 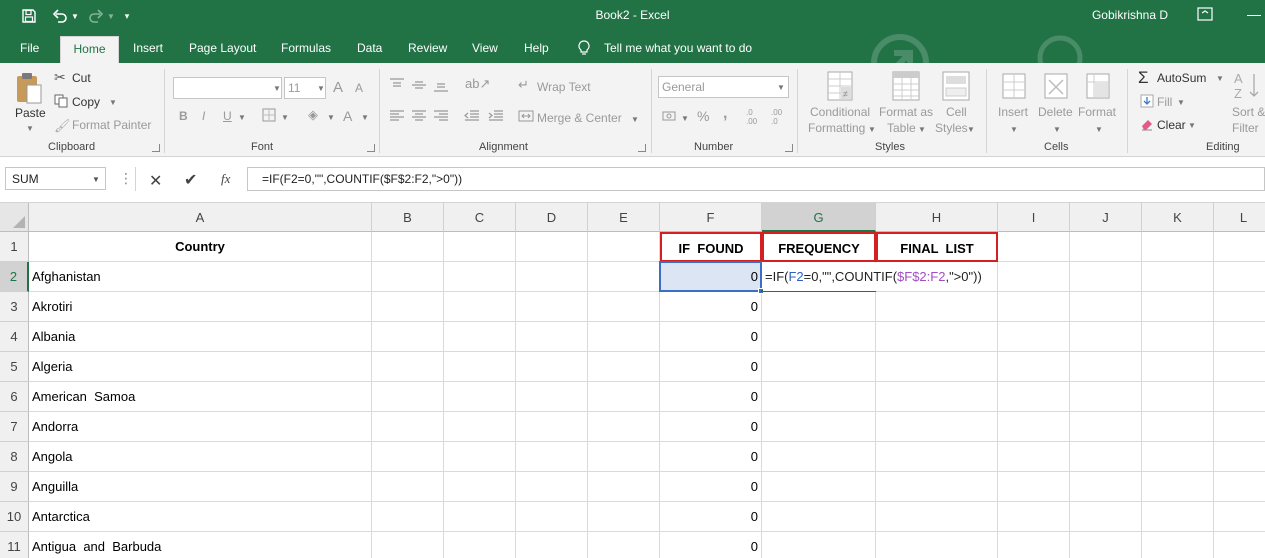 I want to click on cell-d8, so click(x=552, y=457).